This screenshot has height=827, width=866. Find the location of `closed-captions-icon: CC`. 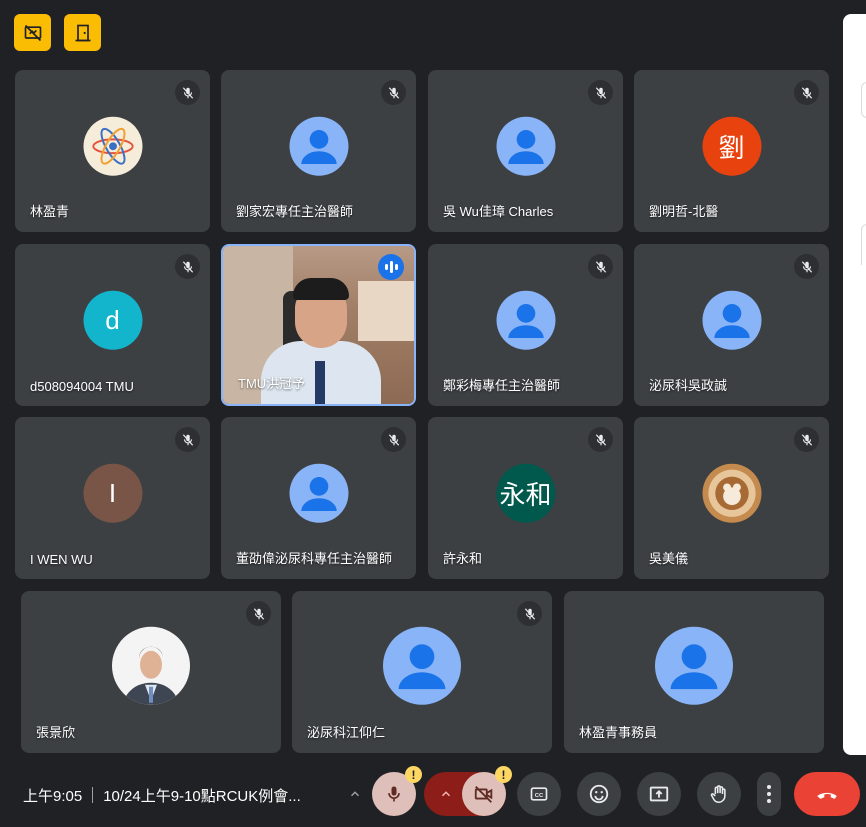

closed-captions-icon: CC is located at coordinates (539, 794).